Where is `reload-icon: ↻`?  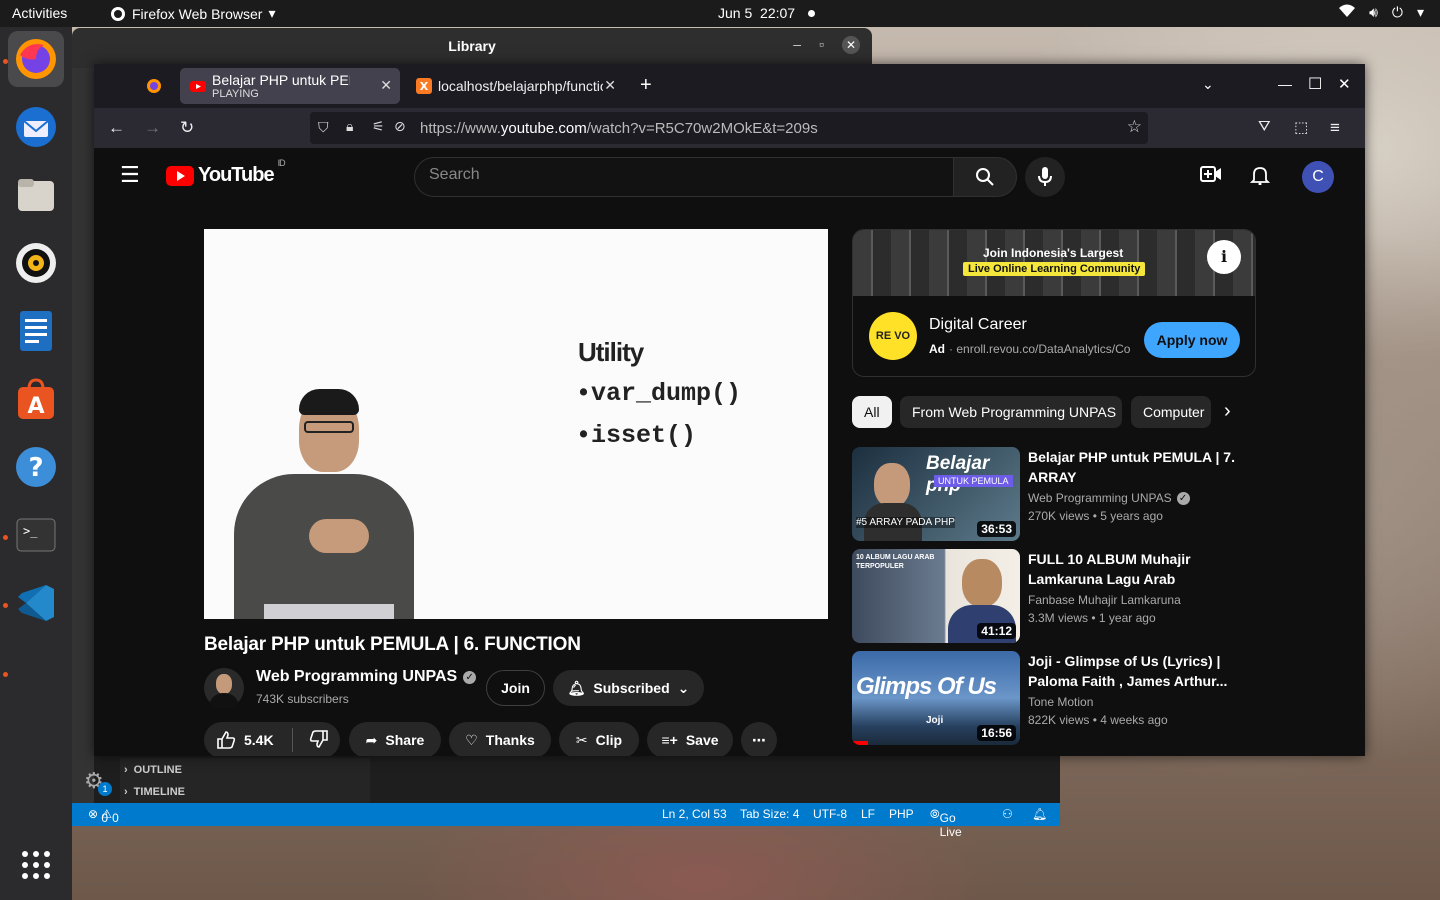
reload-icon: ↻ is located at coordinates (187, 128).